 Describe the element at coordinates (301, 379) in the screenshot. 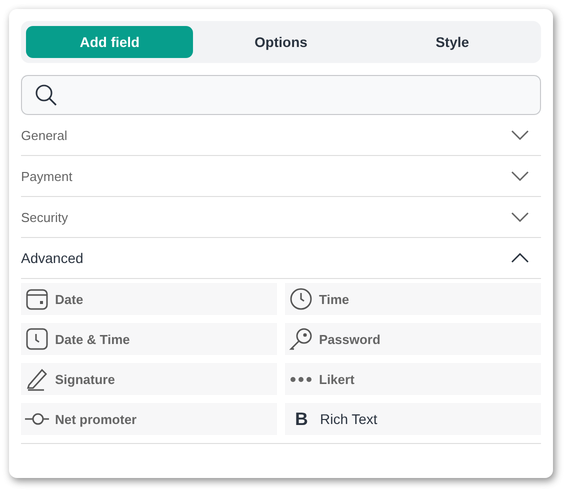

I see `dots-icon` at that location.